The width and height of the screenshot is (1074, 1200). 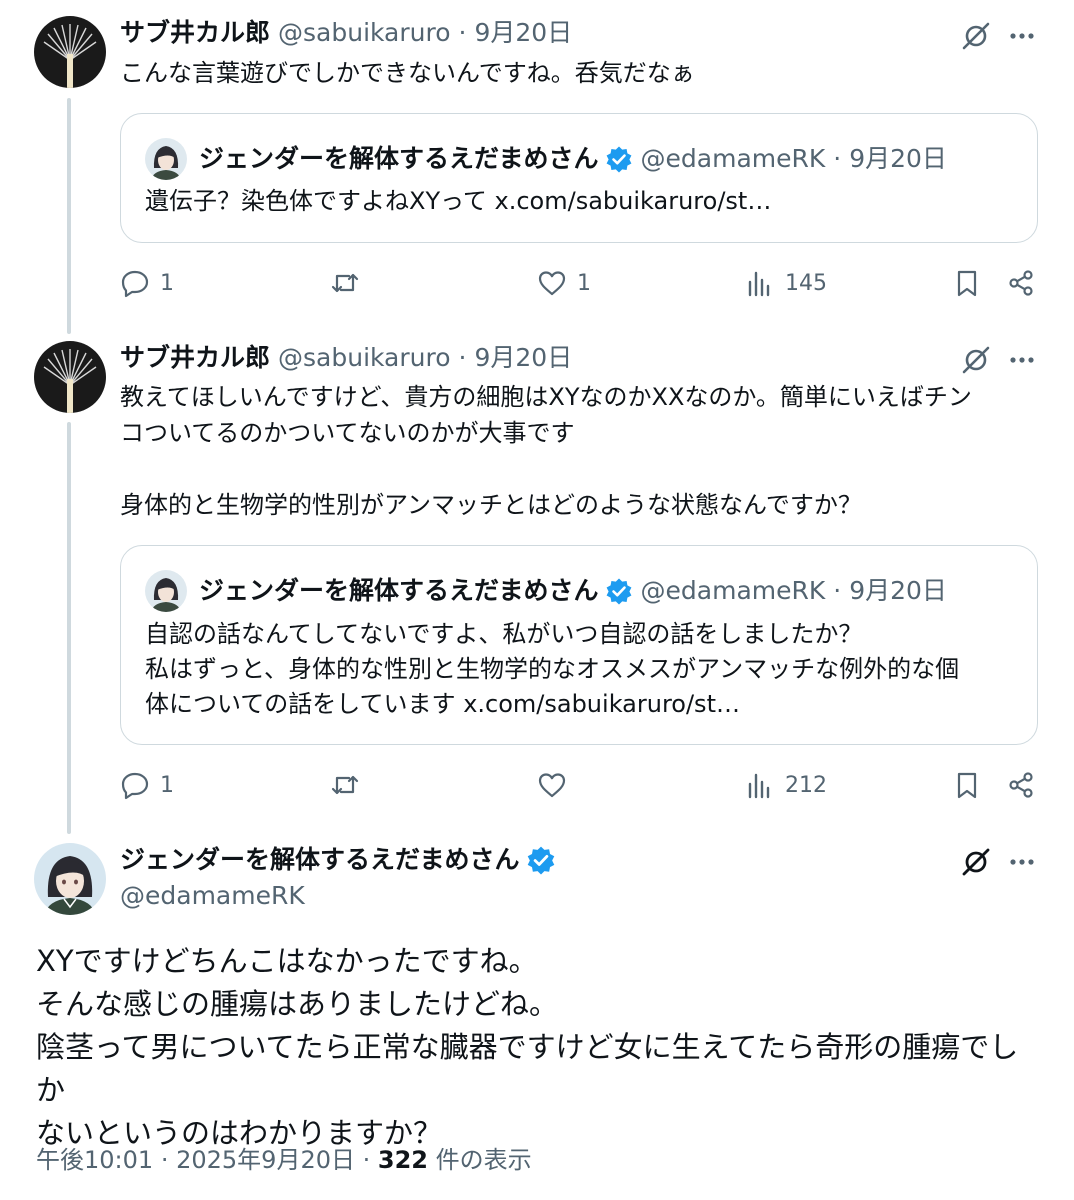 I want to click on tweet-actions: 1 1 145, so click(x=580, y=283).